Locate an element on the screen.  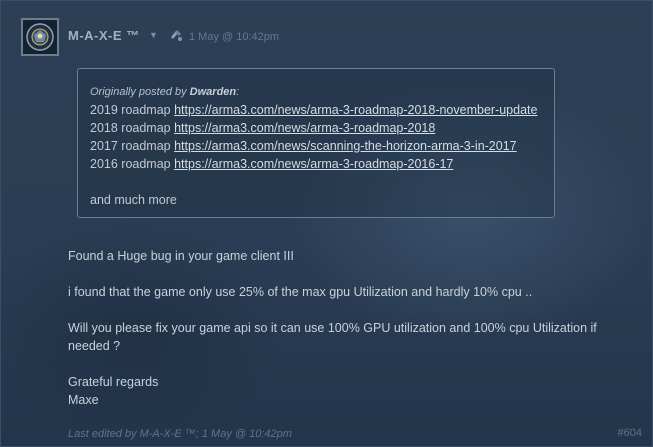
post-paragraph: Found a Huge bug in your game client III is located at coordinates (181, 256).